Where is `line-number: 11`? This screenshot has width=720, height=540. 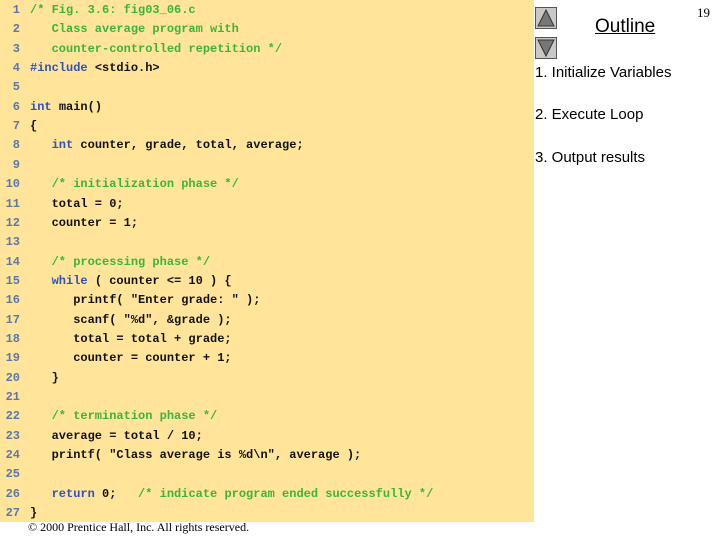 line-number: 11 is located at coordinates (12, 203).